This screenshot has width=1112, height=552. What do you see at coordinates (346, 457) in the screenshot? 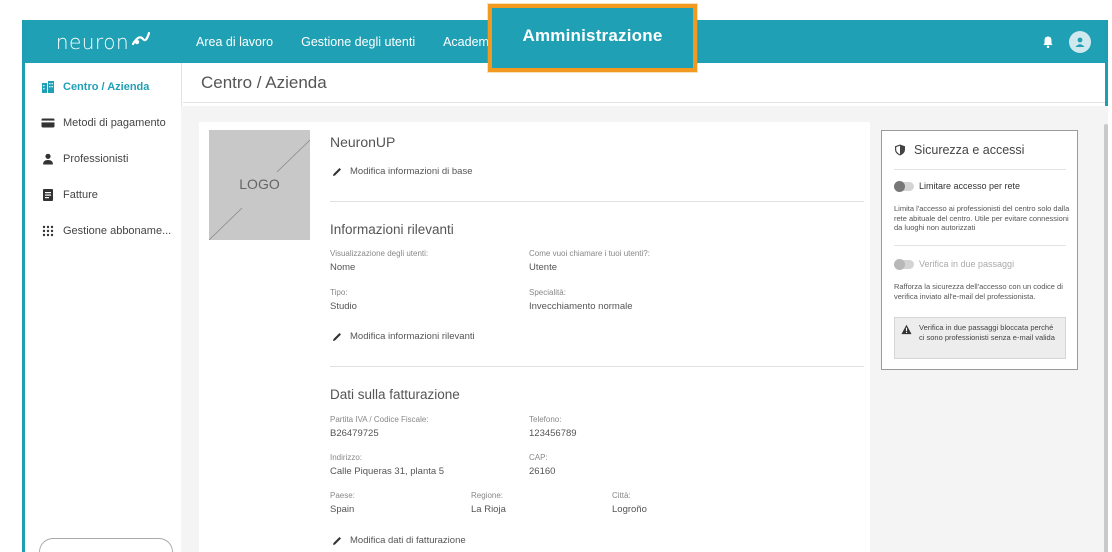
I see `field-label: Indirizzo:` at bounding box center [346, 457].